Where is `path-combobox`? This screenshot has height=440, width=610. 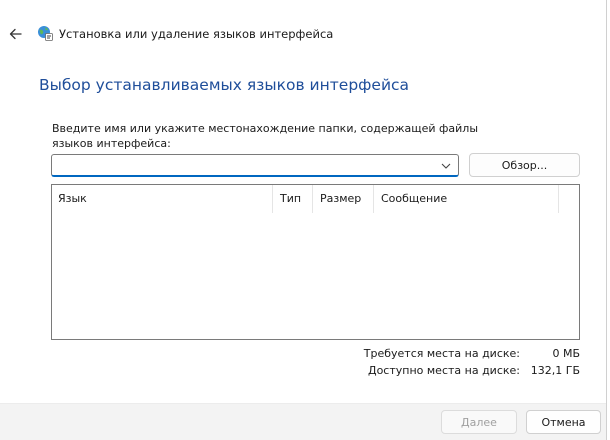
path-combobox is located at coordinates (255, 165).